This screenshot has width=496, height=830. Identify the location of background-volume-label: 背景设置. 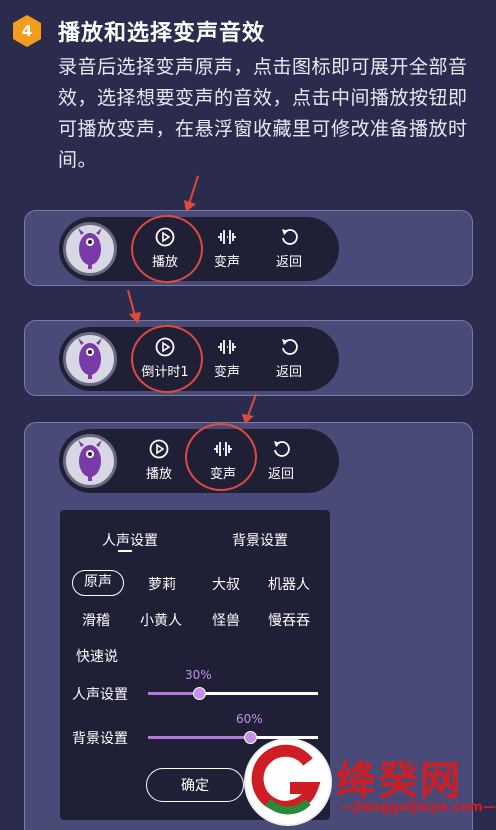
(100, 739).